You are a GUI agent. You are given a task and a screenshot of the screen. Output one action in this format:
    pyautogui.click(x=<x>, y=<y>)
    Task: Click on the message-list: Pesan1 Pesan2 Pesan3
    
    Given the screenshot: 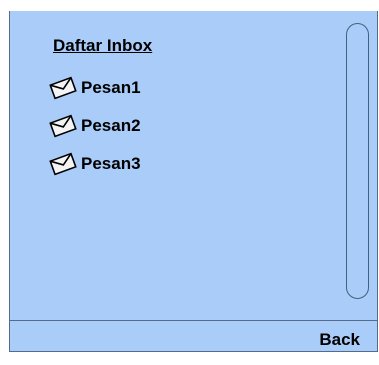 What is the action you would take?
    pyautogui.click(x=94, y=126)
    